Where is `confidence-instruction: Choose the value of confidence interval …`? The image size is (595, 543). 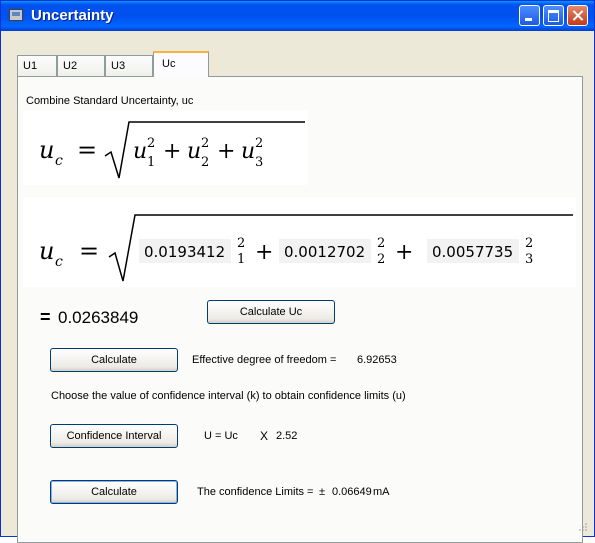
confidence-instruction: Choose the value of confidence interval … is located at coordinates (228, 396).